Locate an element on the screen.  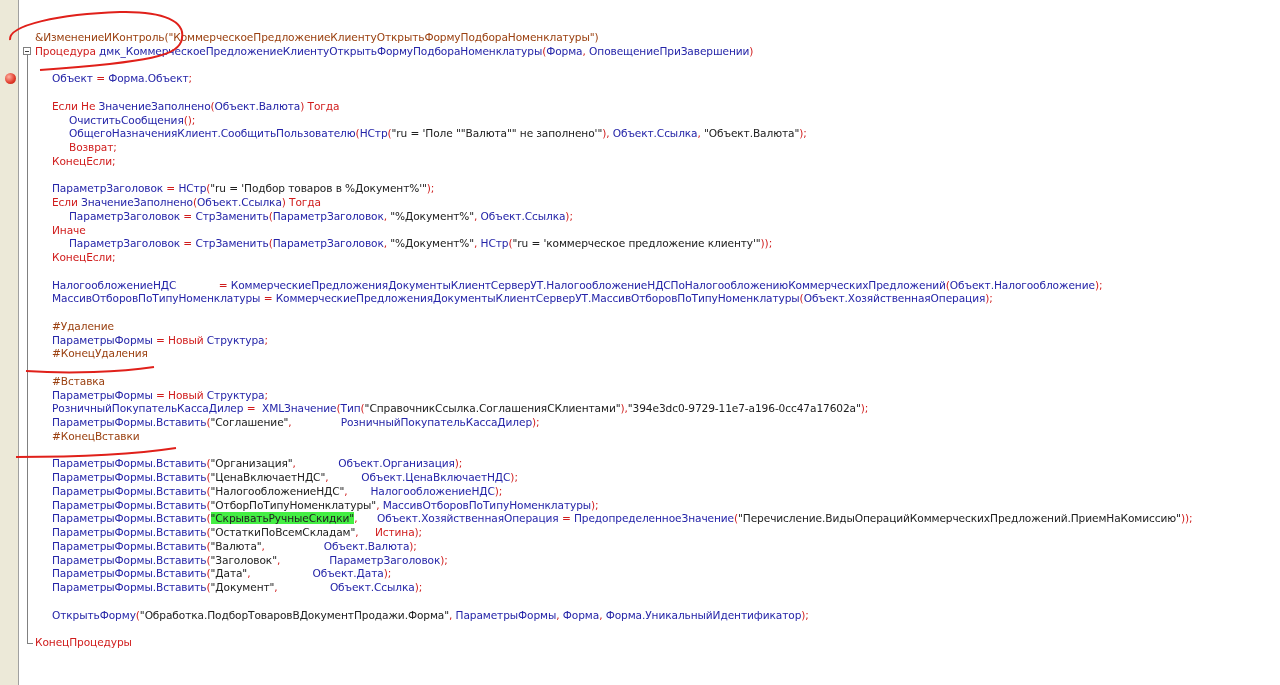
code-line: Если Не ЗначениеЗаполнено(Объект.Валюта) Тогда is located at coordinates (195, 106).